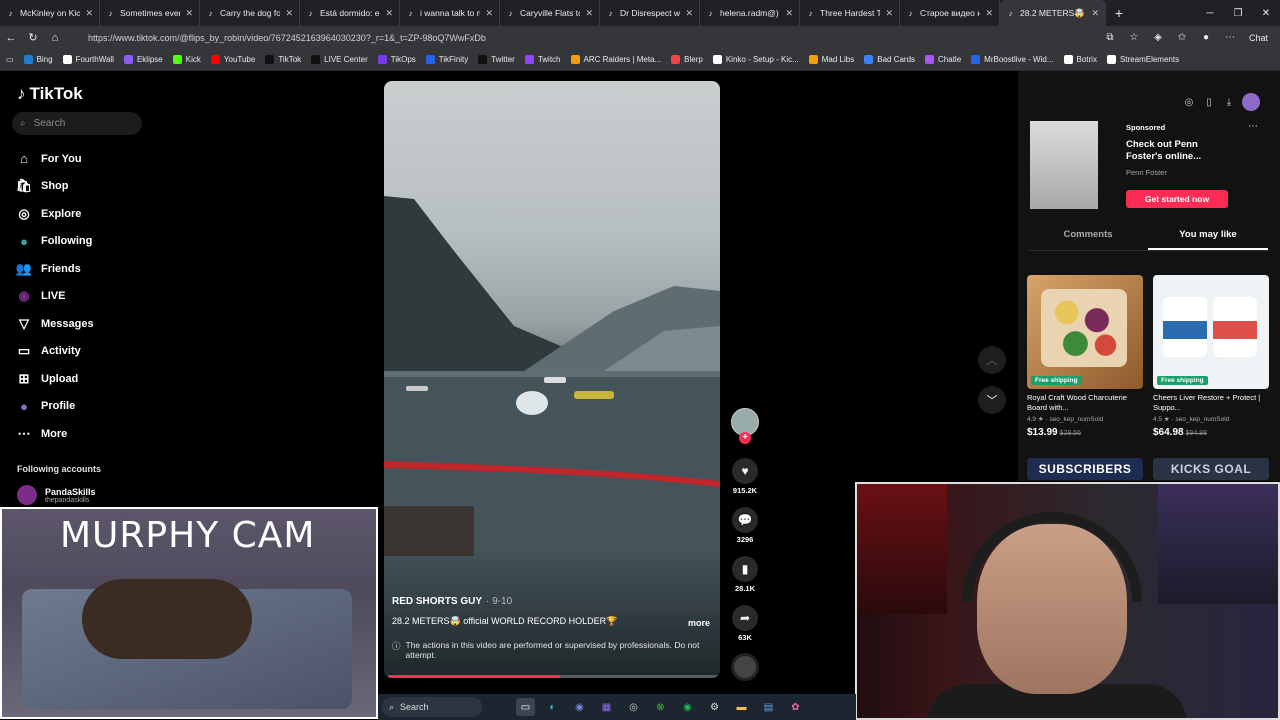 The image size is (1280, 720). Describe the element at coordinates (91, 187) in the screenshot. I see `nav-item: 🛍 Shop` at that location.